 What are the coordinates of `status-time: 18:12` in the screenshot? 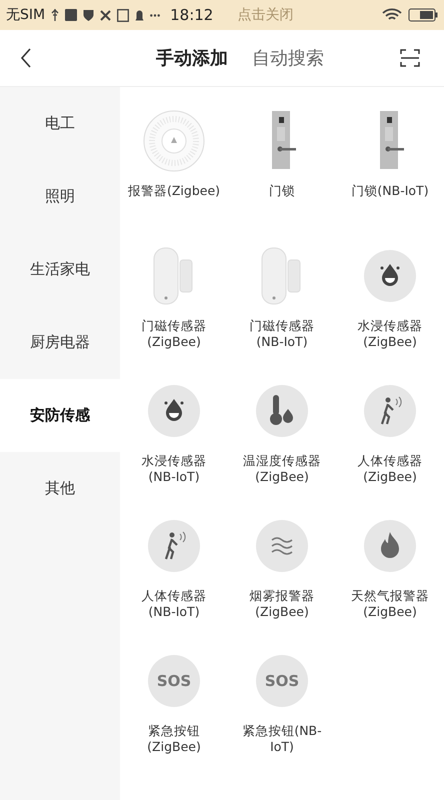 It's located at (192, 15).